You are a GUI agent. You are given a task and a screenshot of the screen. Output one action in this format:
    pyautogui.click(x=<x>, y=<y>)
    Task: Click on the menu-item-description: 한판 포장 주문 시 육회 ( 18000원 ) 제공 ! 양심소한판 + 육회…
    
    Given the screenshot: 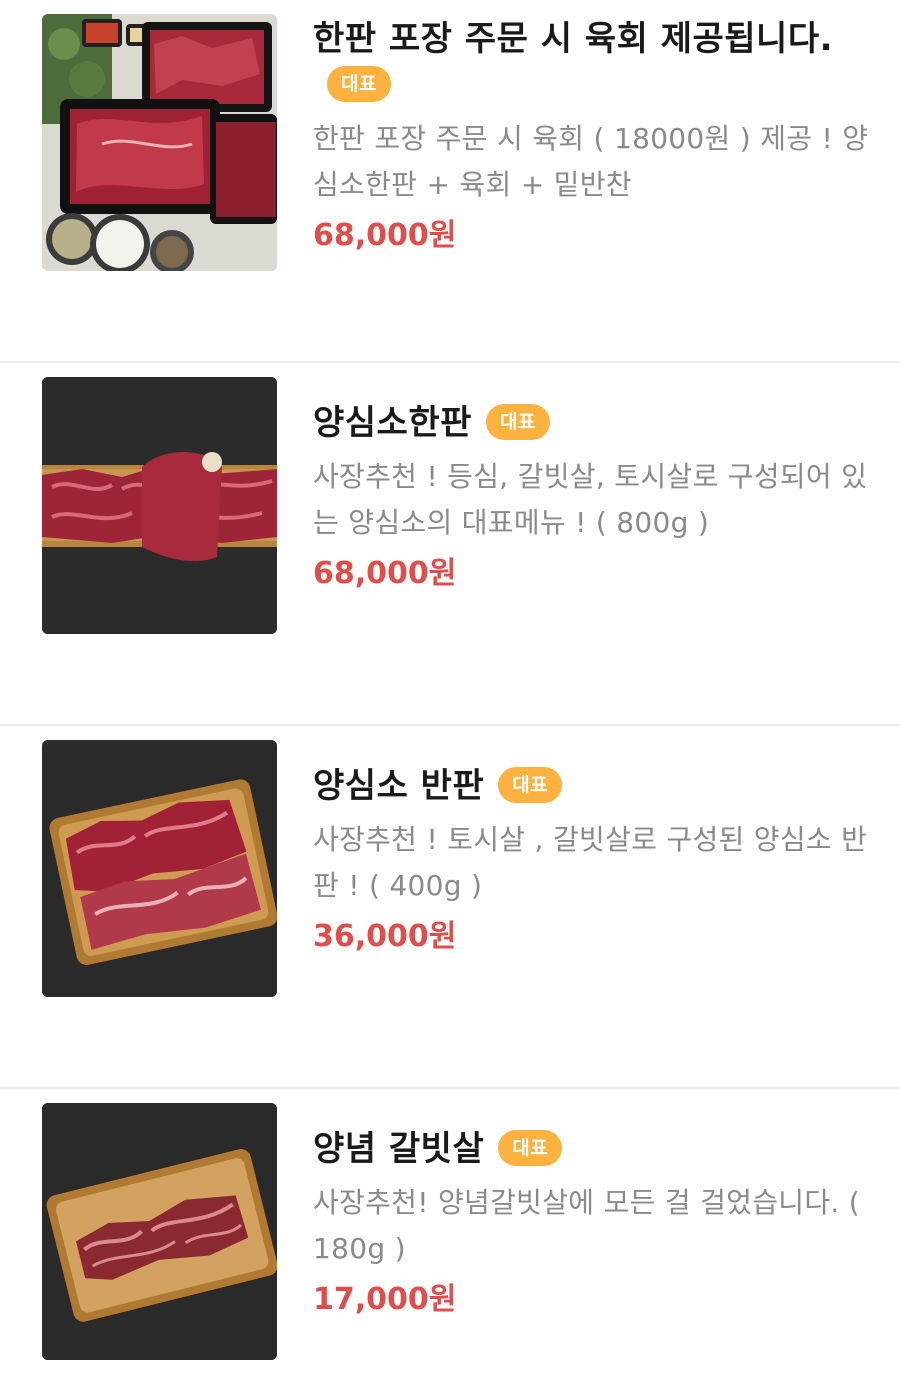 What is the action you would take?
    pyautogui.click(x=591, y=161)
    